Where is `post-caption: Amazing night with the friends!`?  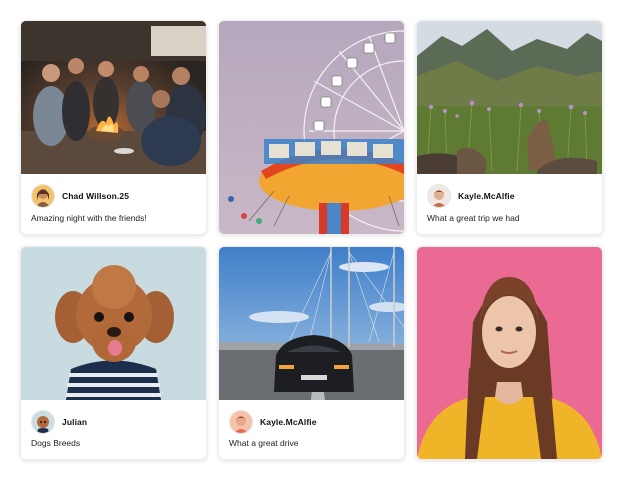
post-caption: Amazing night with the friends! is located at coordinates (89, 218).